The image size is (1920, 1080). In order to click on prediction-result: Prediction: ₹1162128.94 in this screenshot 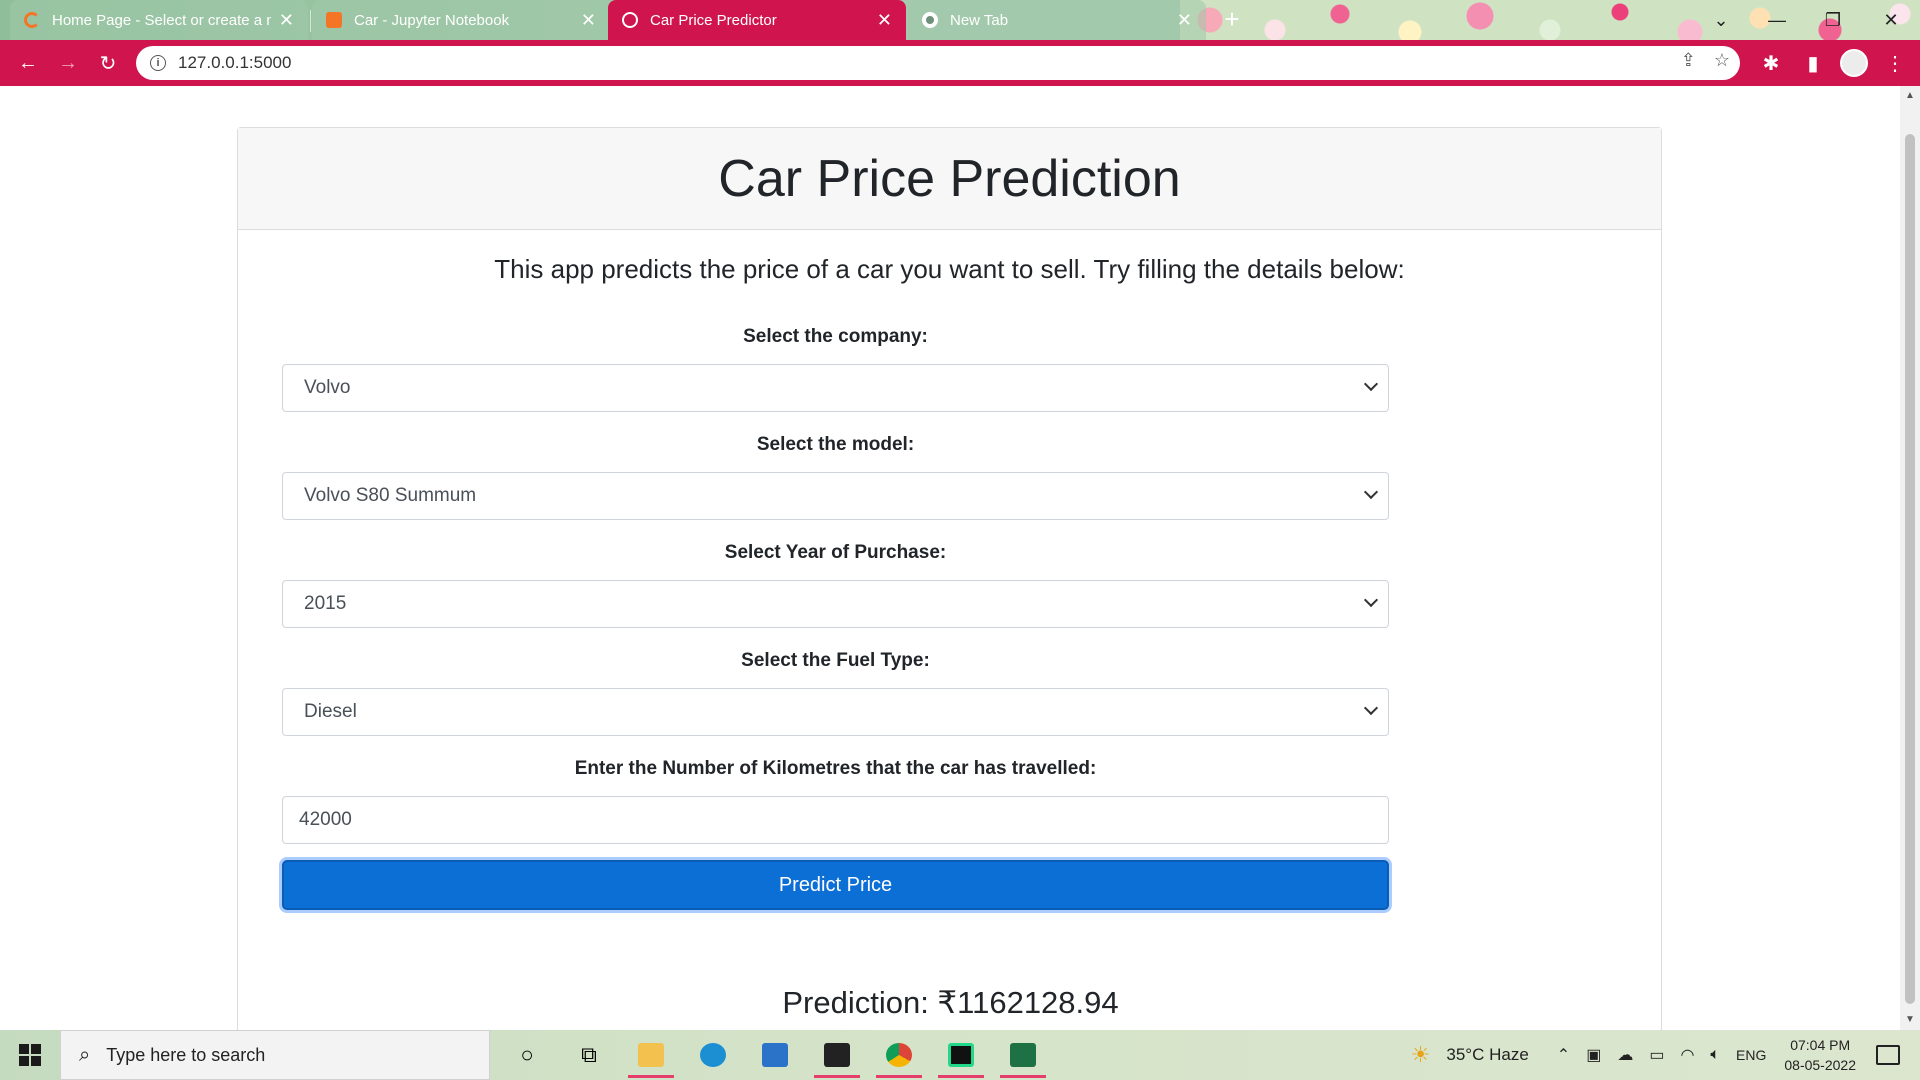, I will do `click(950, 1002)`.